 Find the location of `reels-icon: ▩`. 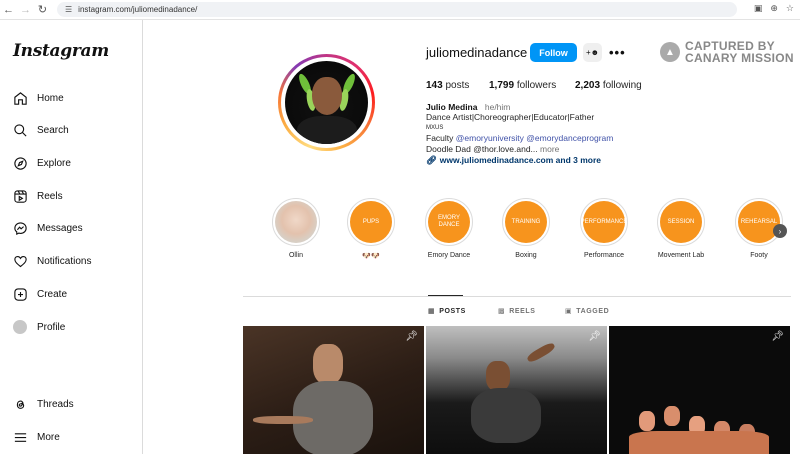

reels-icon: ▩ is located at coordinates (502, 311).